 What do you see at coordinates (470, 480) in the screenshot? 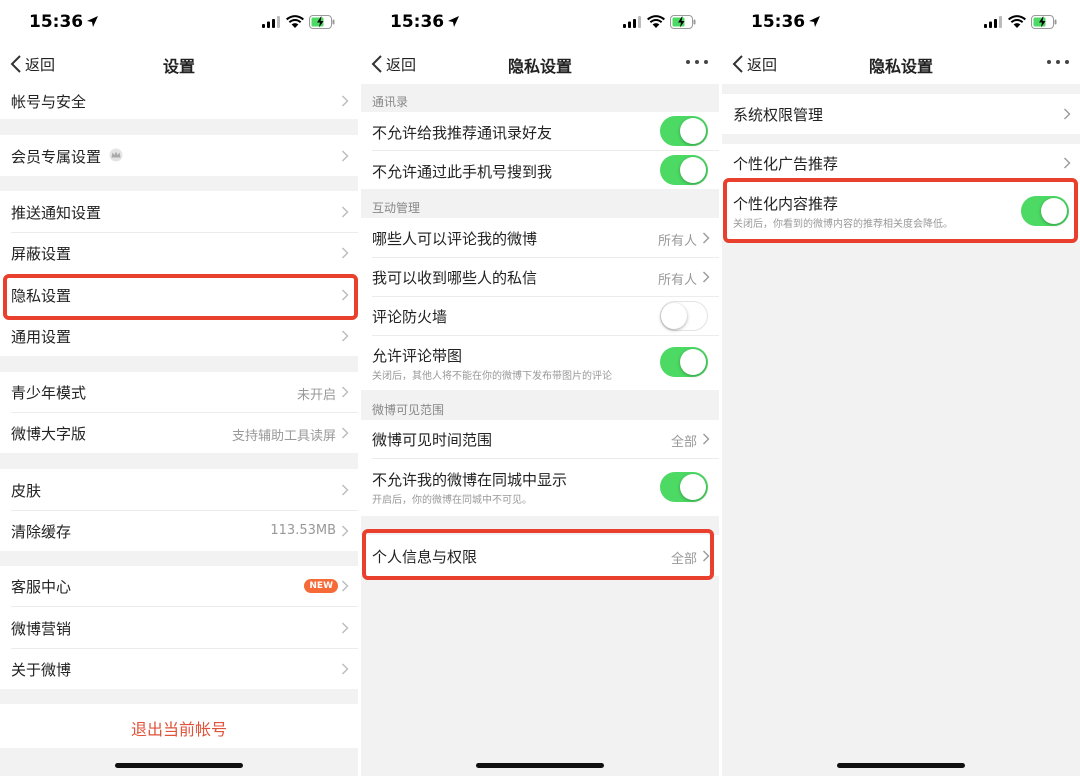
I see `row-label: 不允许我的微博在同城中显示` at bounding box center [470, 480].